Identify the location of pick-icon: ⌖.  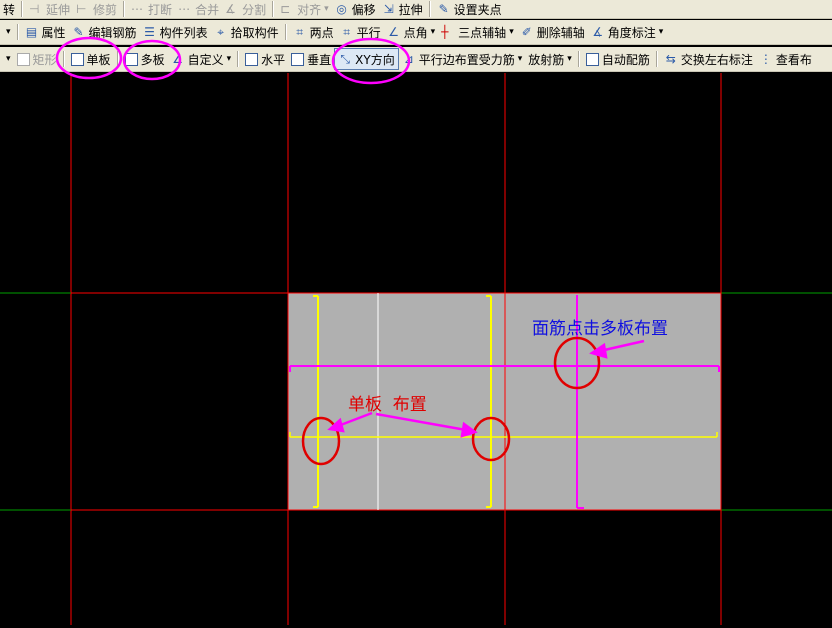
(220, 32).